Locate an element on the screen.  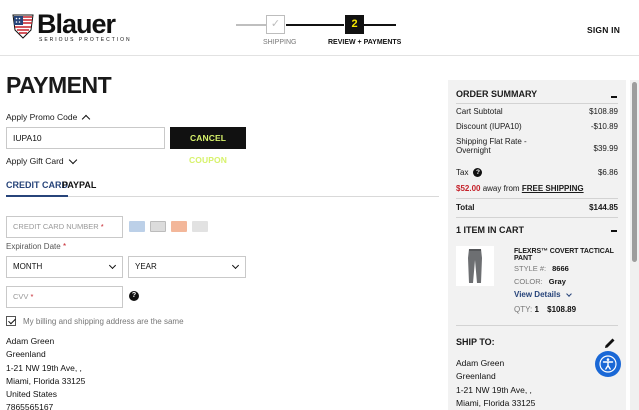
billing-same-checkbox is located at coordinates (11, 321).